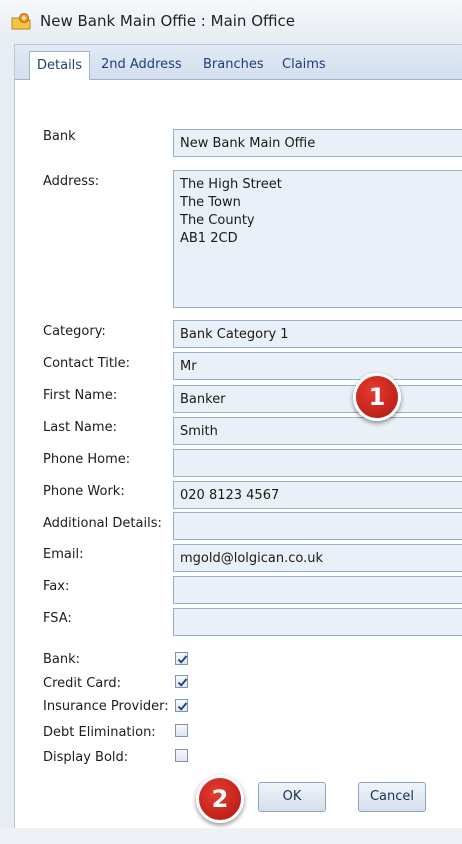  I want to click on address-line: AB1 2CD, so click(209, 238).